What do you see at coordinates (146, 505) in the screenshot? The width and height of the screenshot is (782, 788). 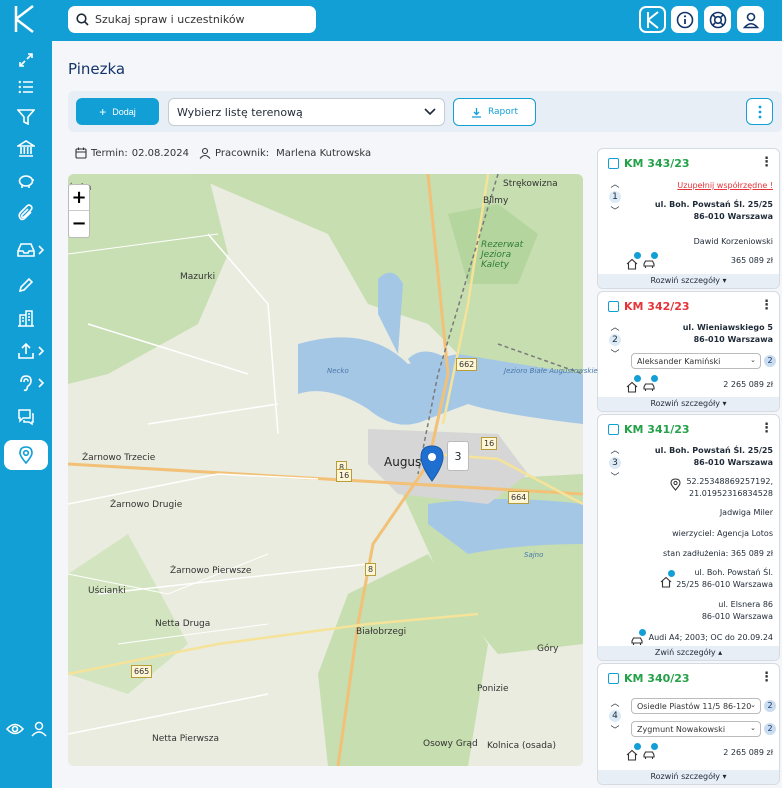 I see `map-place-label: Żarnowo Drugie` at bounding box center [146, 505].